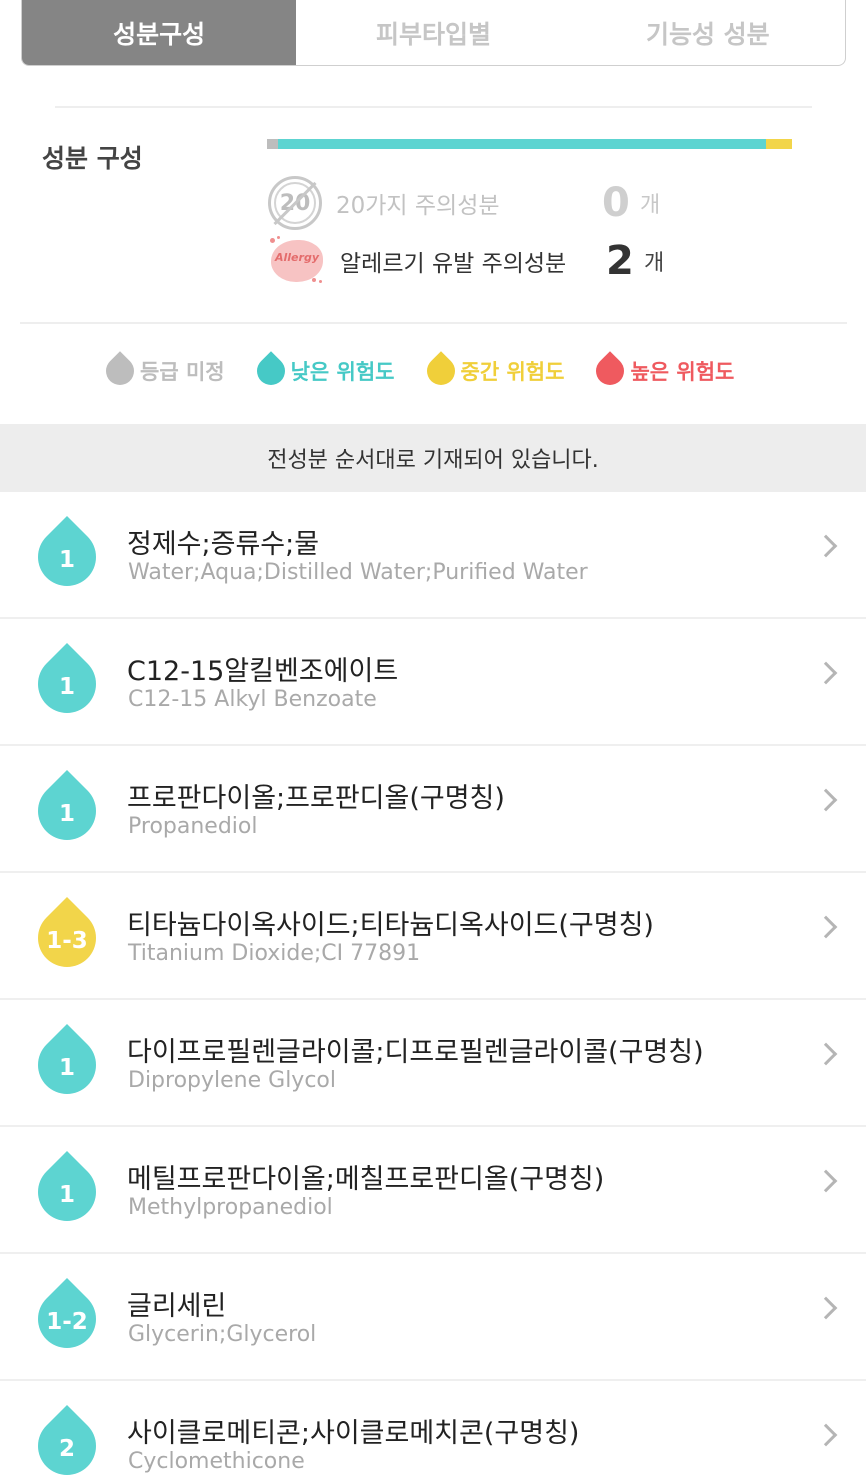 The width and height of the screenshot is (866, 1484). Describe the element at coordinates (366, 1179) in the screenshot. I see `ingredient-name-kr: 메틸프로판다이올;메칠프로판디올(구명칭)` at that location.